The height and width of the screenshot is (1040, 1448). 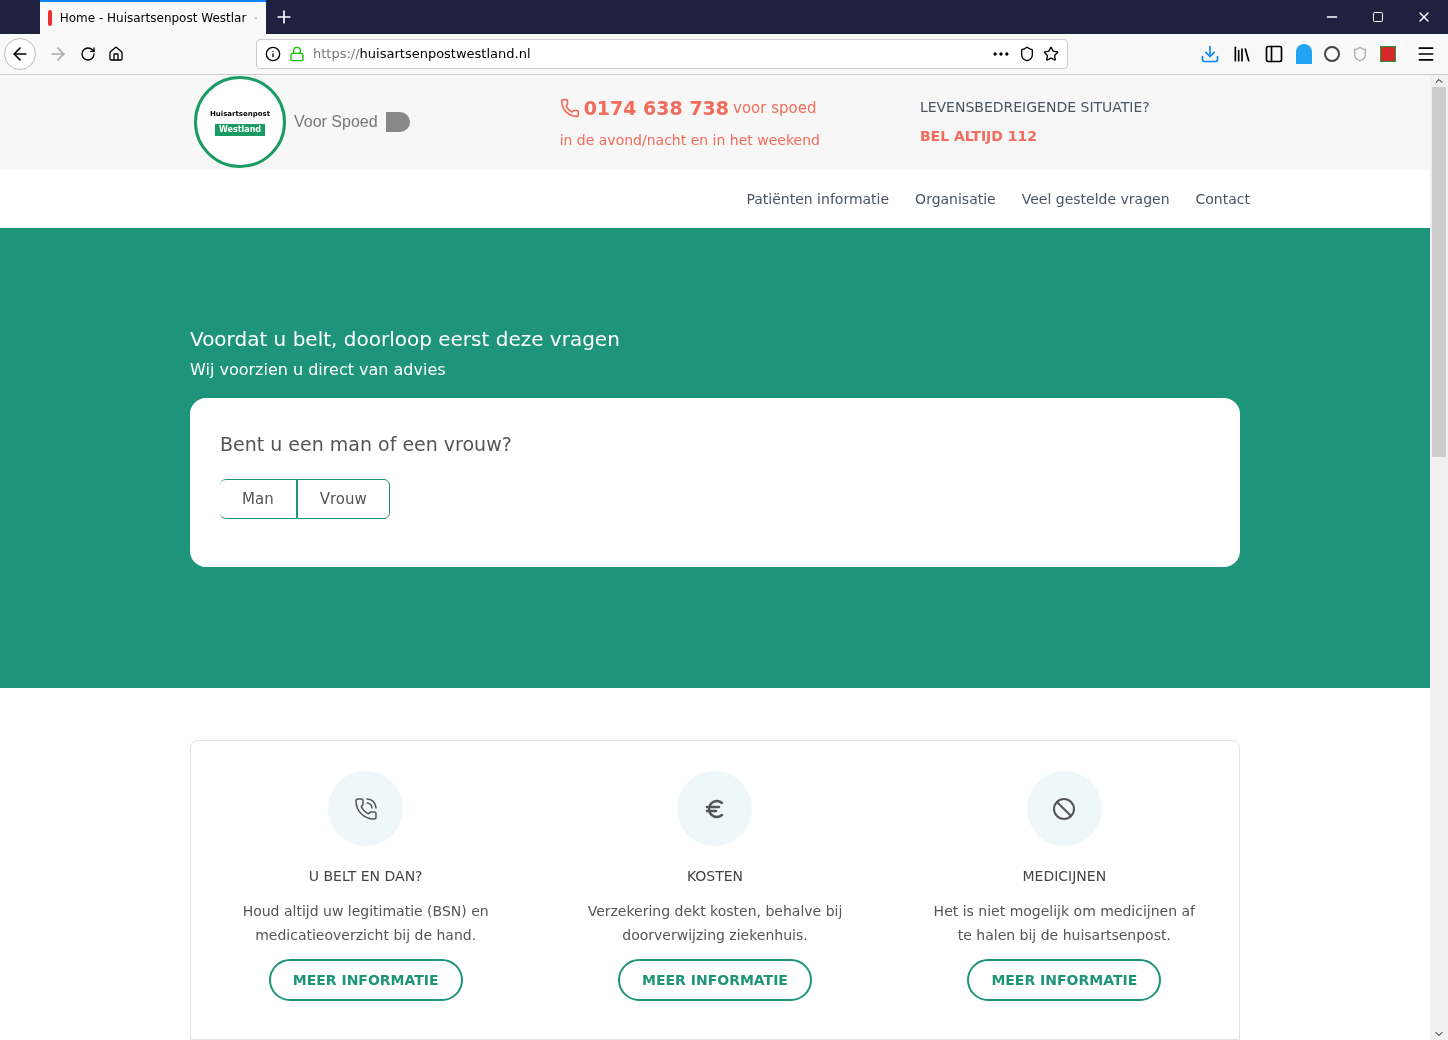 I want to click on tab-title: Home - Huisartsenpost Westlar, so click(x=153, y=18).